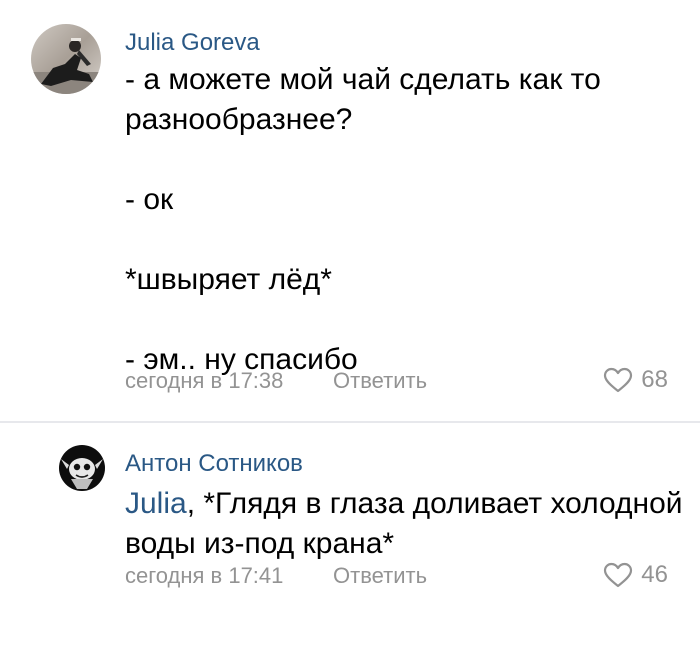  Describe the element at coordinates (228, 279) in the screenshot. I see `comment-line: *швыряет лёд*` at that location.